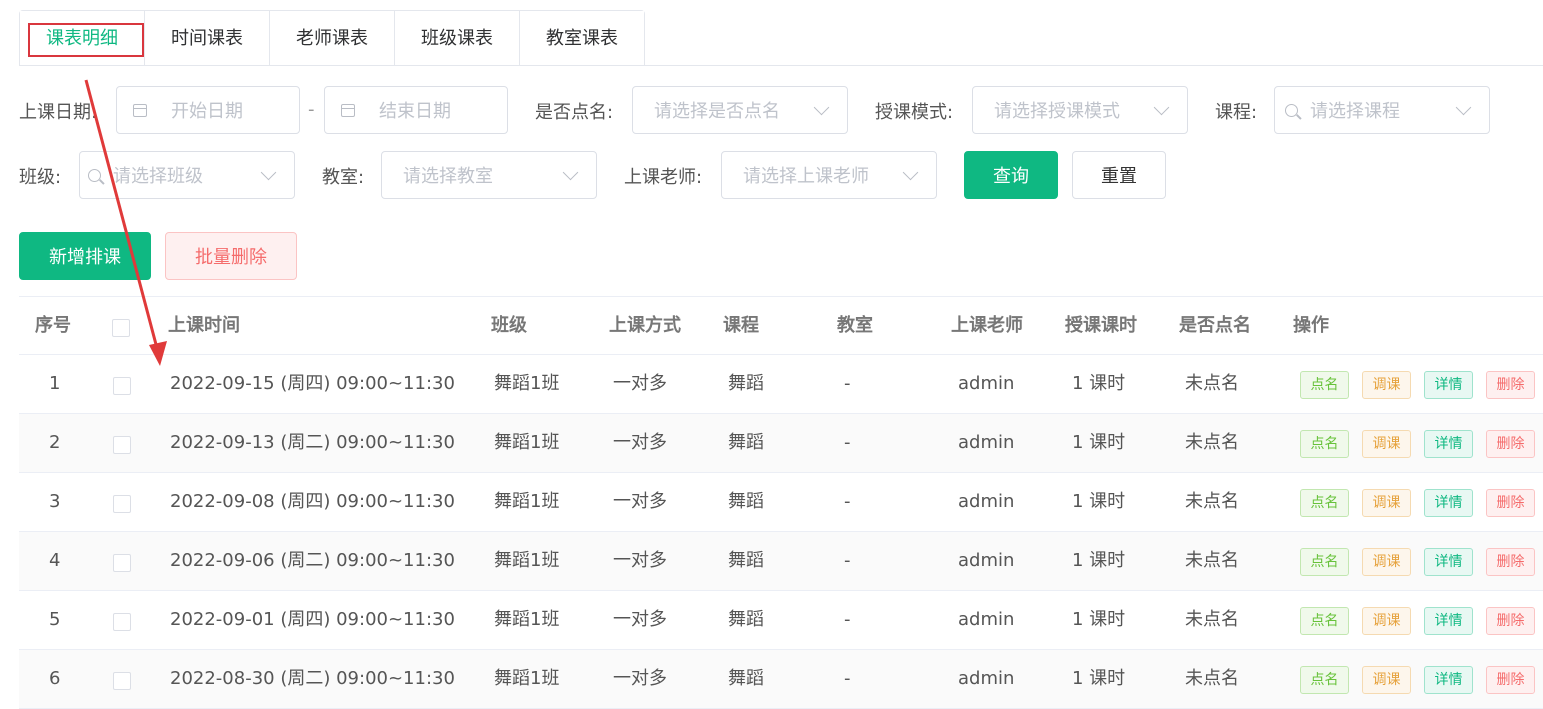 This screenshot has width=1543, height=709. Describe the element at coordinates (1291, 110) in the screenshot. I see `search-icon` at that location.